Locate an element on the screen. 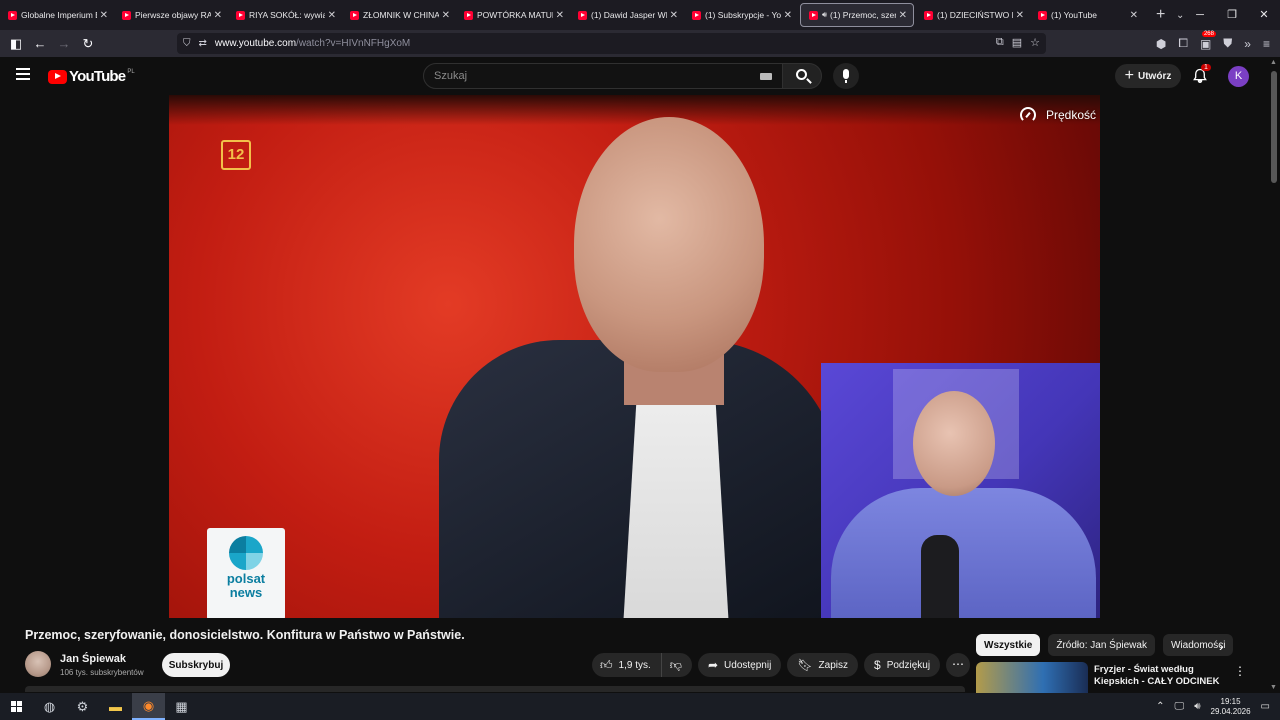  browser-tab: Globalne Imperium E ✕ is located at coordinates (57, 15).